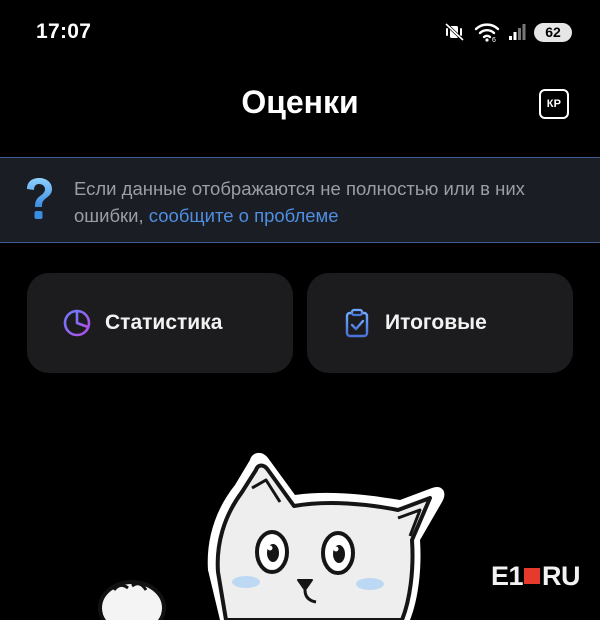  What do you see at coordinates (454, 32) in the screenshot?
I see `muted-vibrate-icon` at bounding box center [454, 32].